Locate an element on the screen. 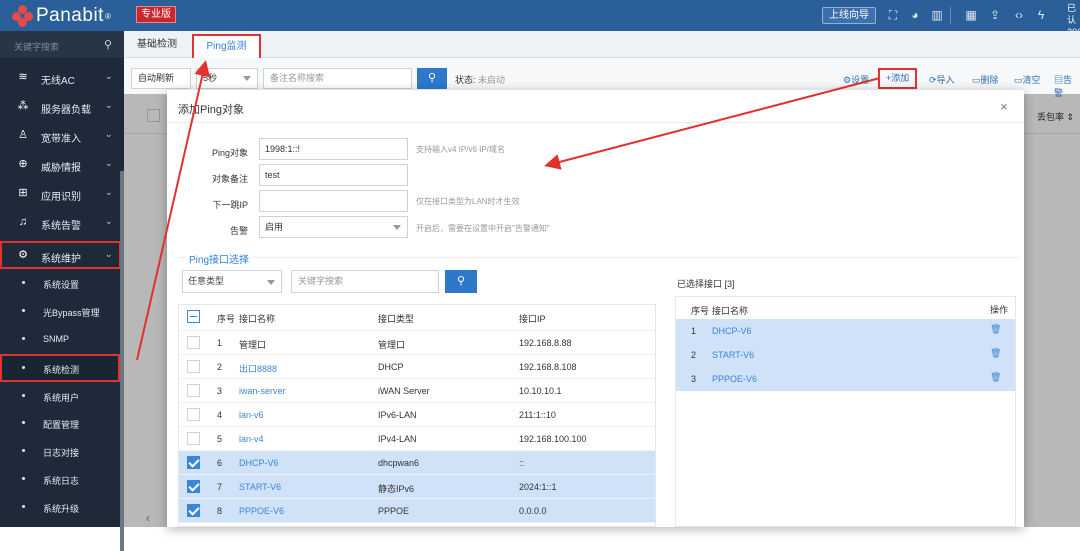 The image size is (1080, 551). clear-button: ▭清空 is located at coordinates (1027, 79).